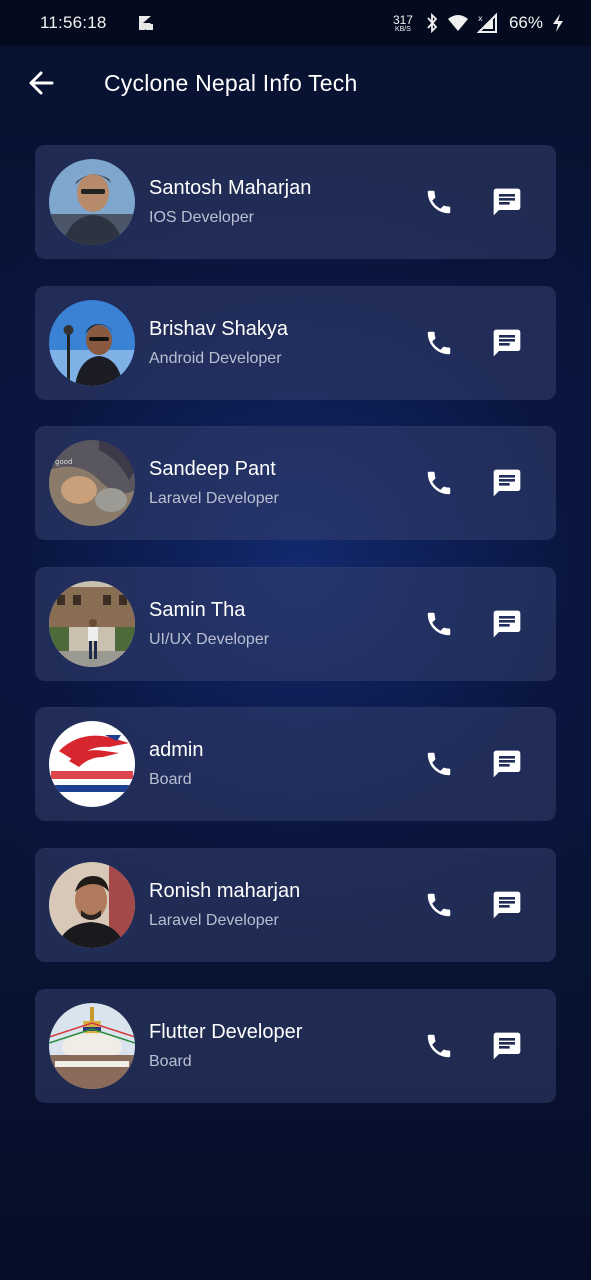 This screenshot has height=1280, width=591. What do you see at coordinates (295, 1045) in the screenshot?
I see `contact-card: Flutter Developer Board` at bounding box center [295, 1045].